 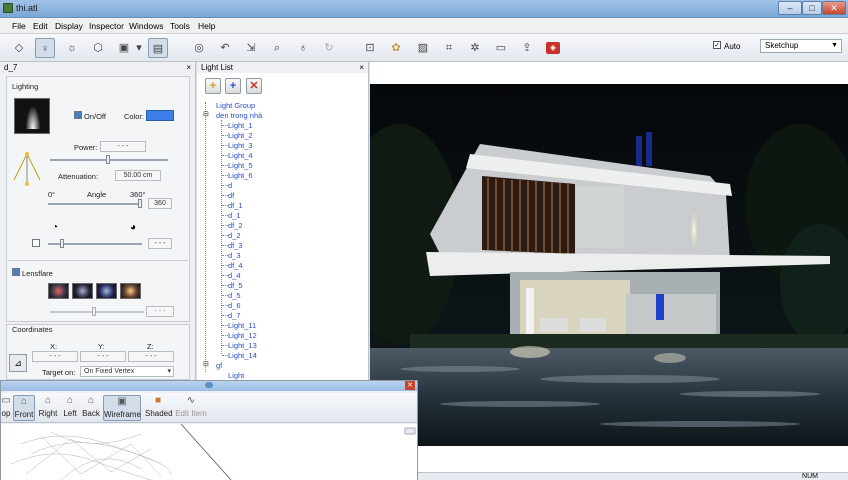 What do you see at coordinates (235, 205) in the screenshot?
I see `tree-item-light: df_1` at bounding box center [235, 205].